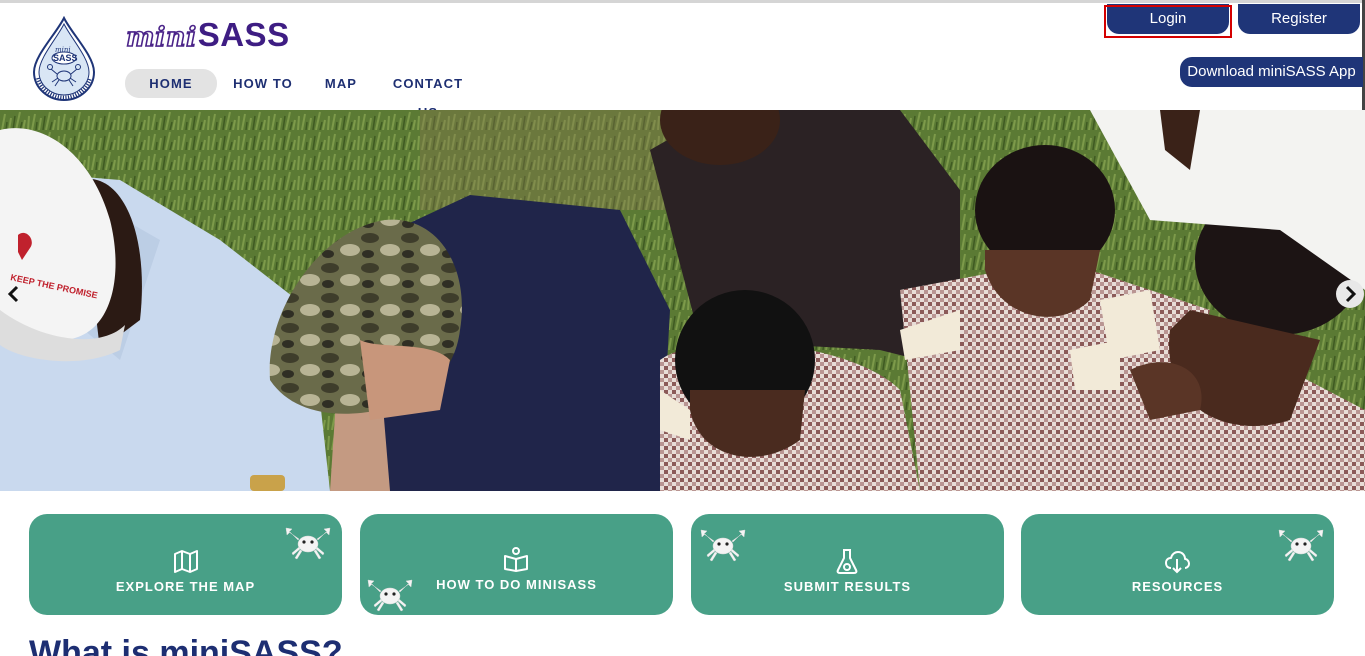 This screenshot has height=656, width=1365. I want to click on brand-mini: mini, so click(161, 37).